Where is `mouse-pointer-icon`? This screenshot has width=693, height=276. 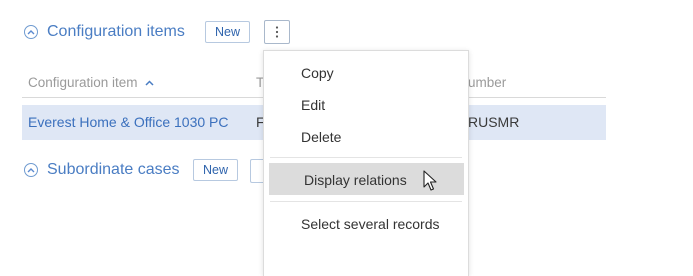 mouse-pointer-icon is located at coordinates (430, 180).